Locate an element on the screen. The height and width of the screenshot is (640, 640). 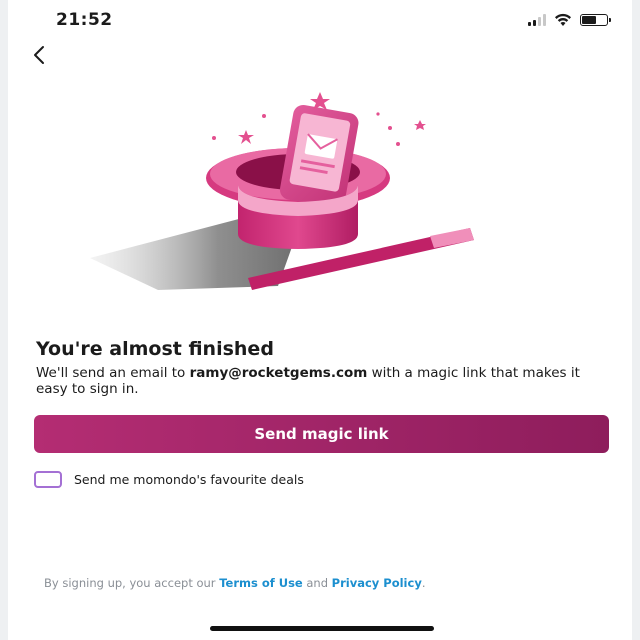
page-title: You're almost finished is located at coordinates (155, 349).